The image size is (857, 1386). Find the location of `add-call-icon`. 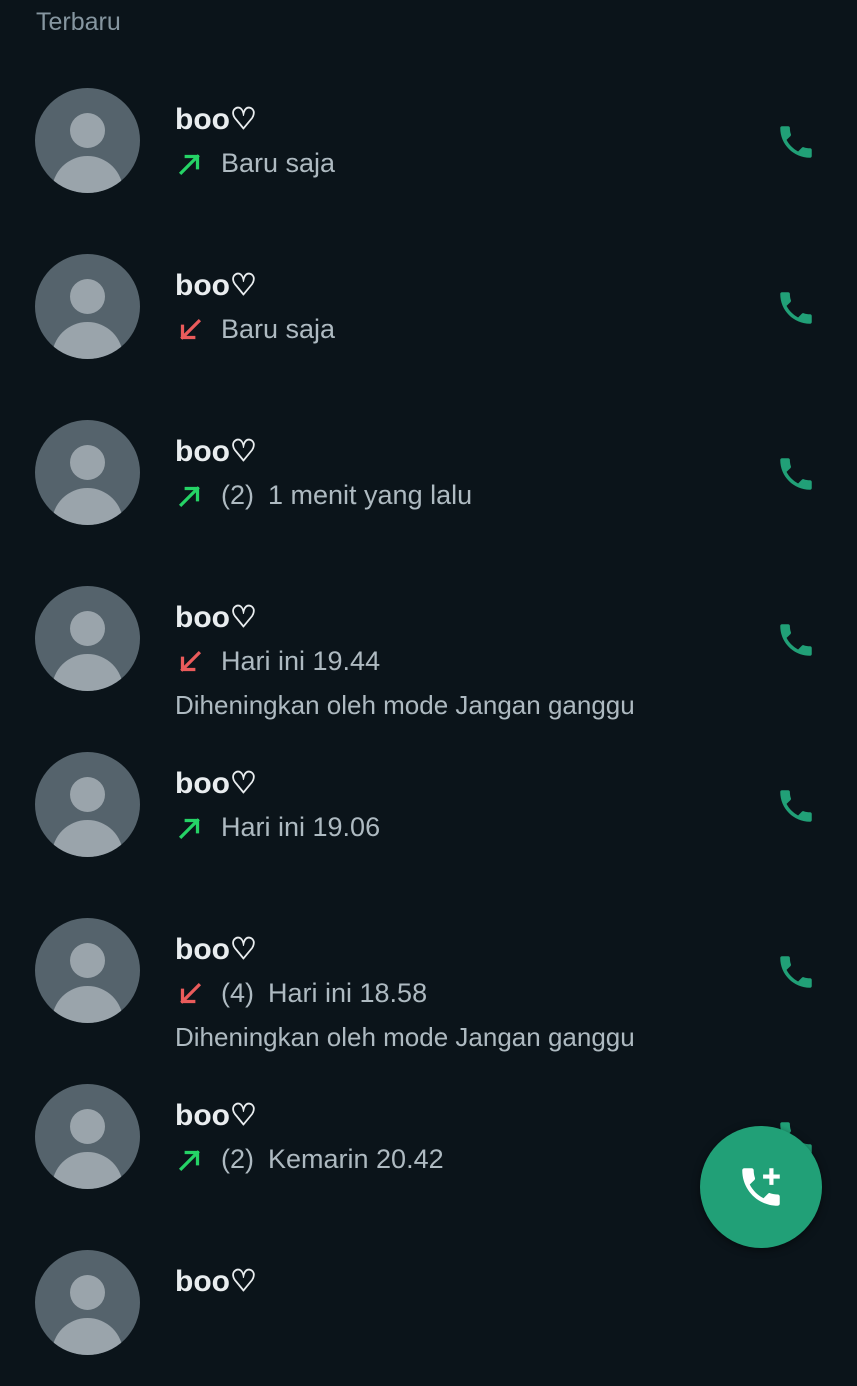

add-call-icon is located at coordinates (761, 1187).